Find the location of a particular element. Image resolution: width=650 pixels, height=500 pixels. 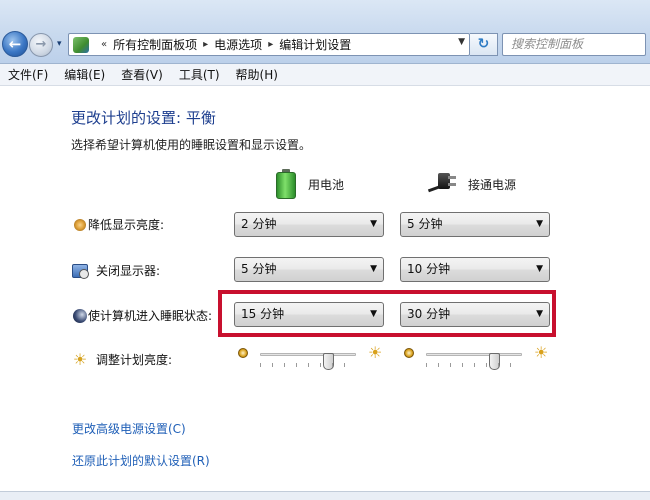

row-label-sleep: 使计算机进入睡眠状态: is located at coordinates (142, 315).